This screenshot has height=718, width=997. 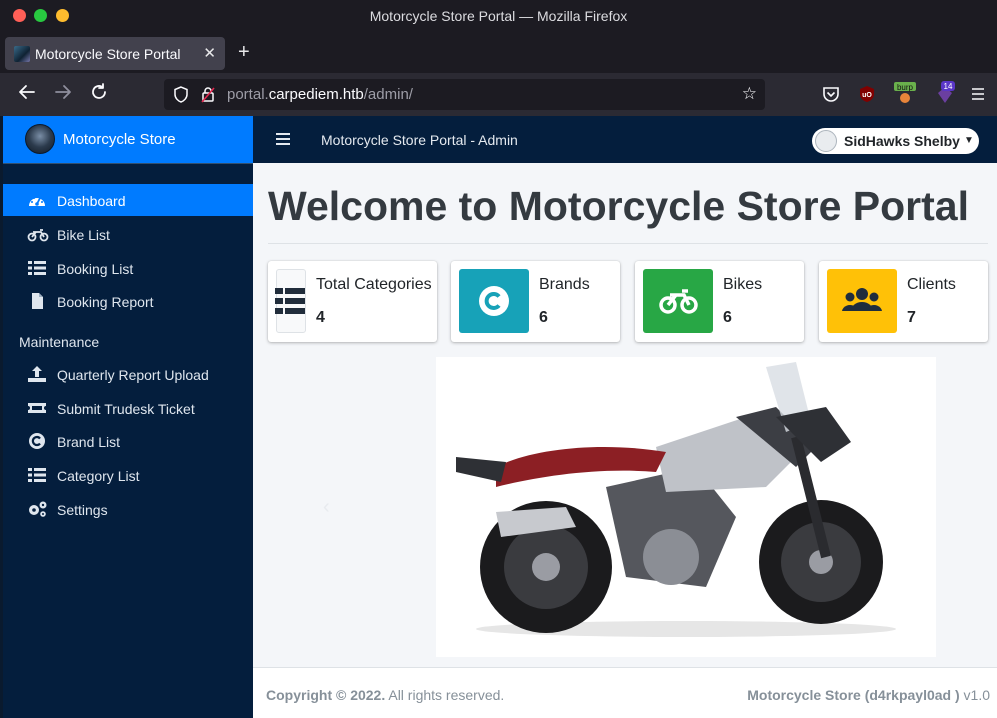 What do you see at coordinates (91, 201) in the screenshot?
I see `sidebar-item-label: Dashboard` at bounding box center [91, 201].